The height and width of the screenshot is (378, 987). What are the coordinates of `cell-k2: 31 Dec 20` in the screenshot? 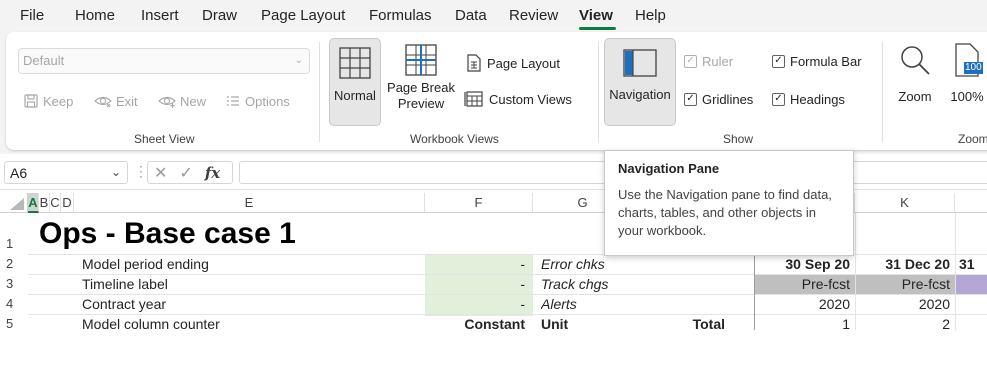 It's located at (902, 264).